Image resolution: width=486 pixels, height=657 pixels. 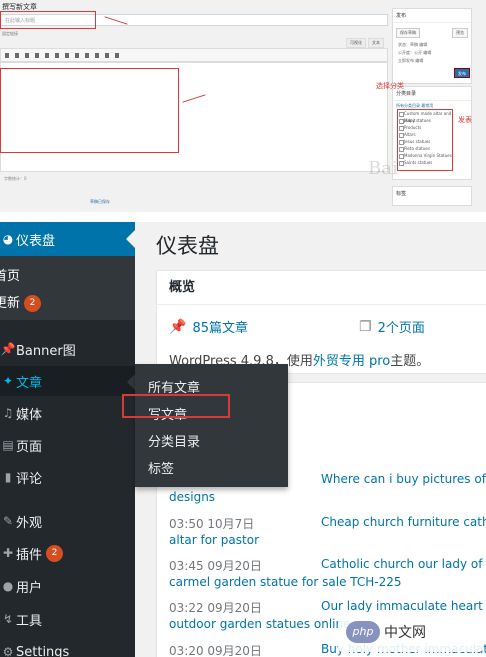 I want to click on title-highlight-box, so click(x=48, y=20).